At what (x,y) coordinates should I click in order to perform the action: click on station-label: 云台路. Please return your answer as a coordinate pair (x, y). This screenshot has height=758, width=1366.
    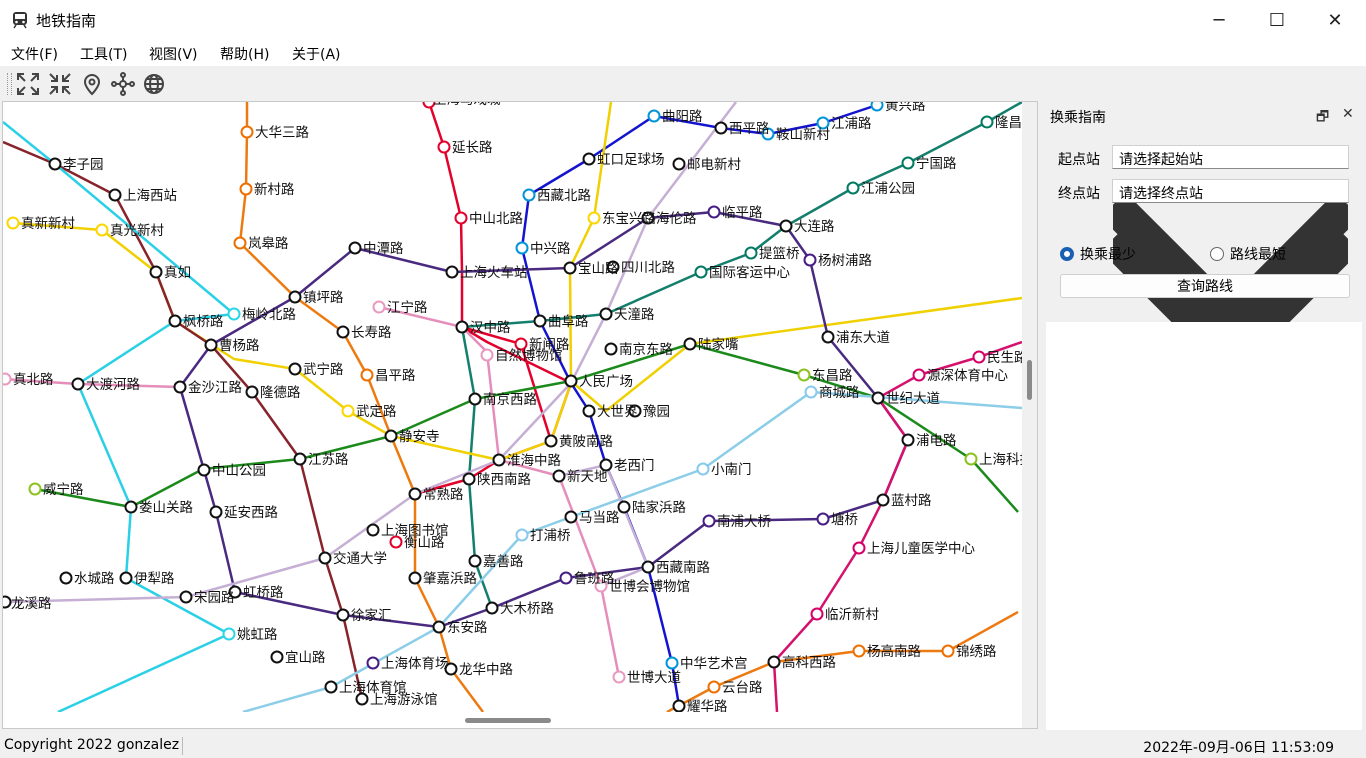
    Looking at the image, I should click on (742, 688).